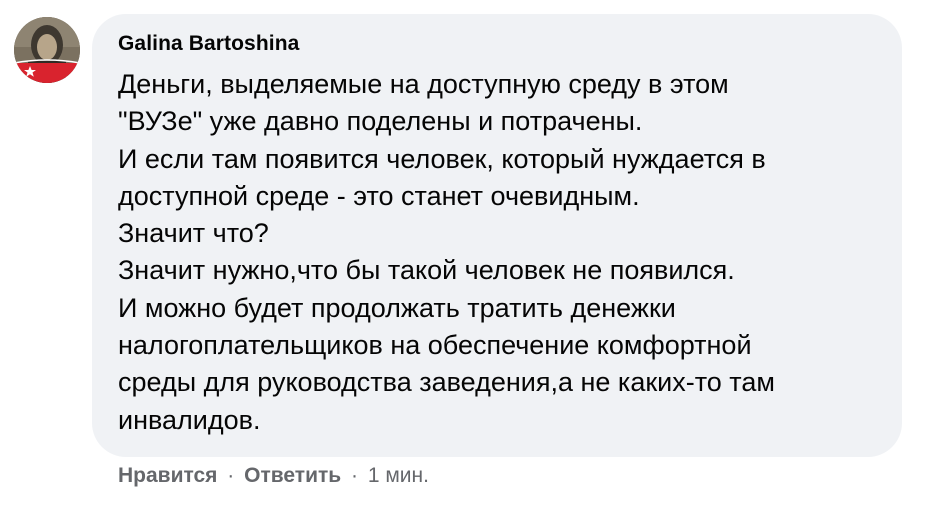 This screenshot has height=512, width=948. I want to click on comment-line: доступной среде - это станет очевидным., so click(379, 195).